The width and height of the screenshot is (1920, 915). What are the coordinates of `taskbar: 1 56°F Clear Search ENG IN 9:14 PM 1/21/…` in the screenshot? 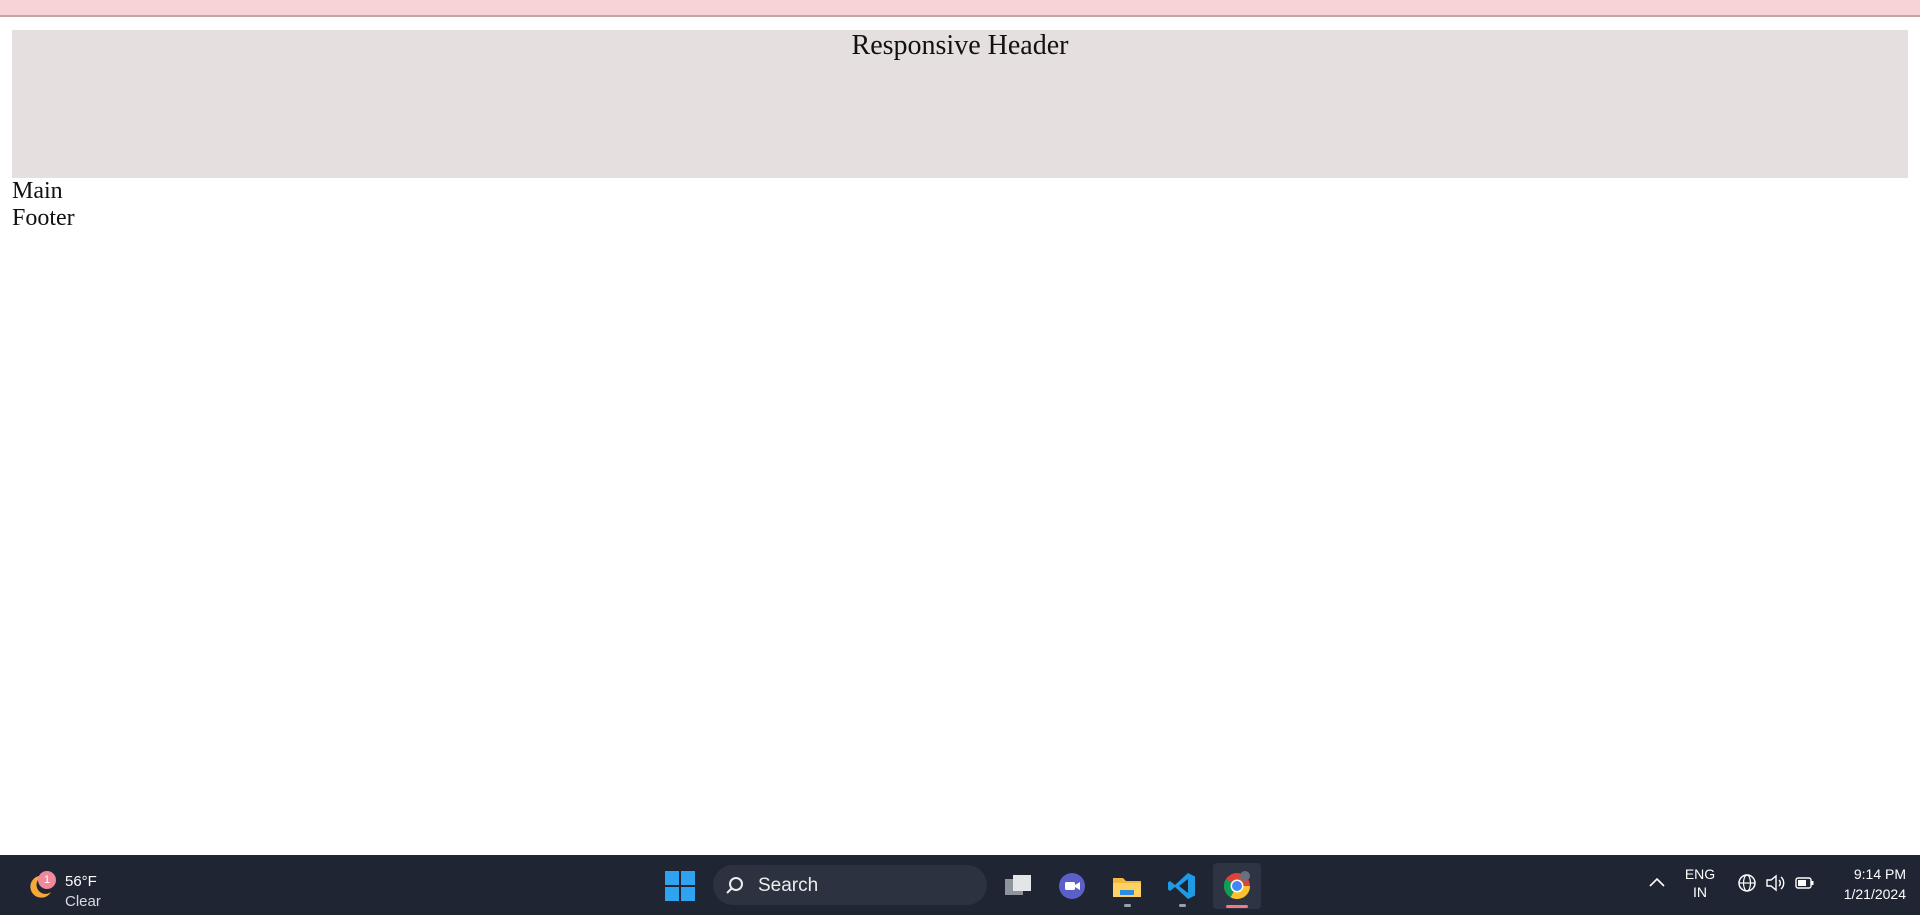 It's located at (960, 885).